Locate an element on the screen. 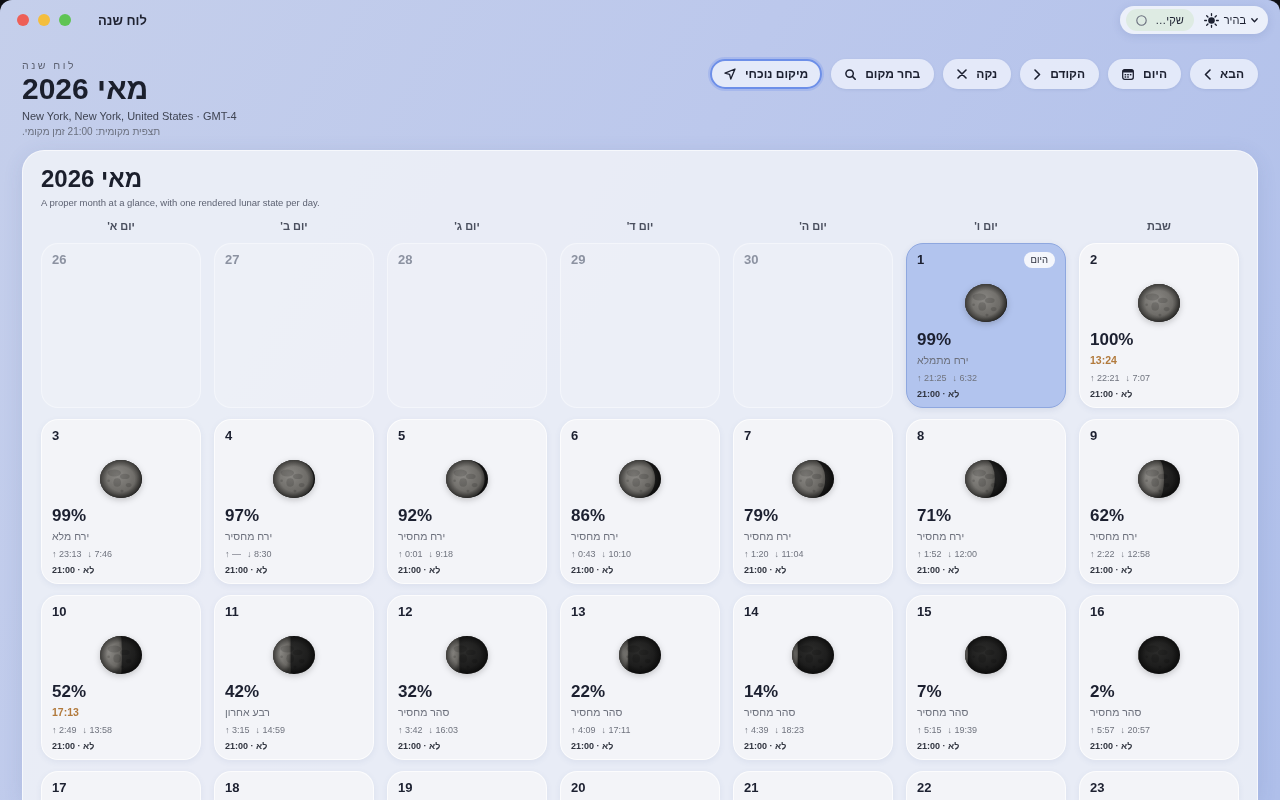  choose-place-button: בחר מקום is located at coordinates (883, 74).